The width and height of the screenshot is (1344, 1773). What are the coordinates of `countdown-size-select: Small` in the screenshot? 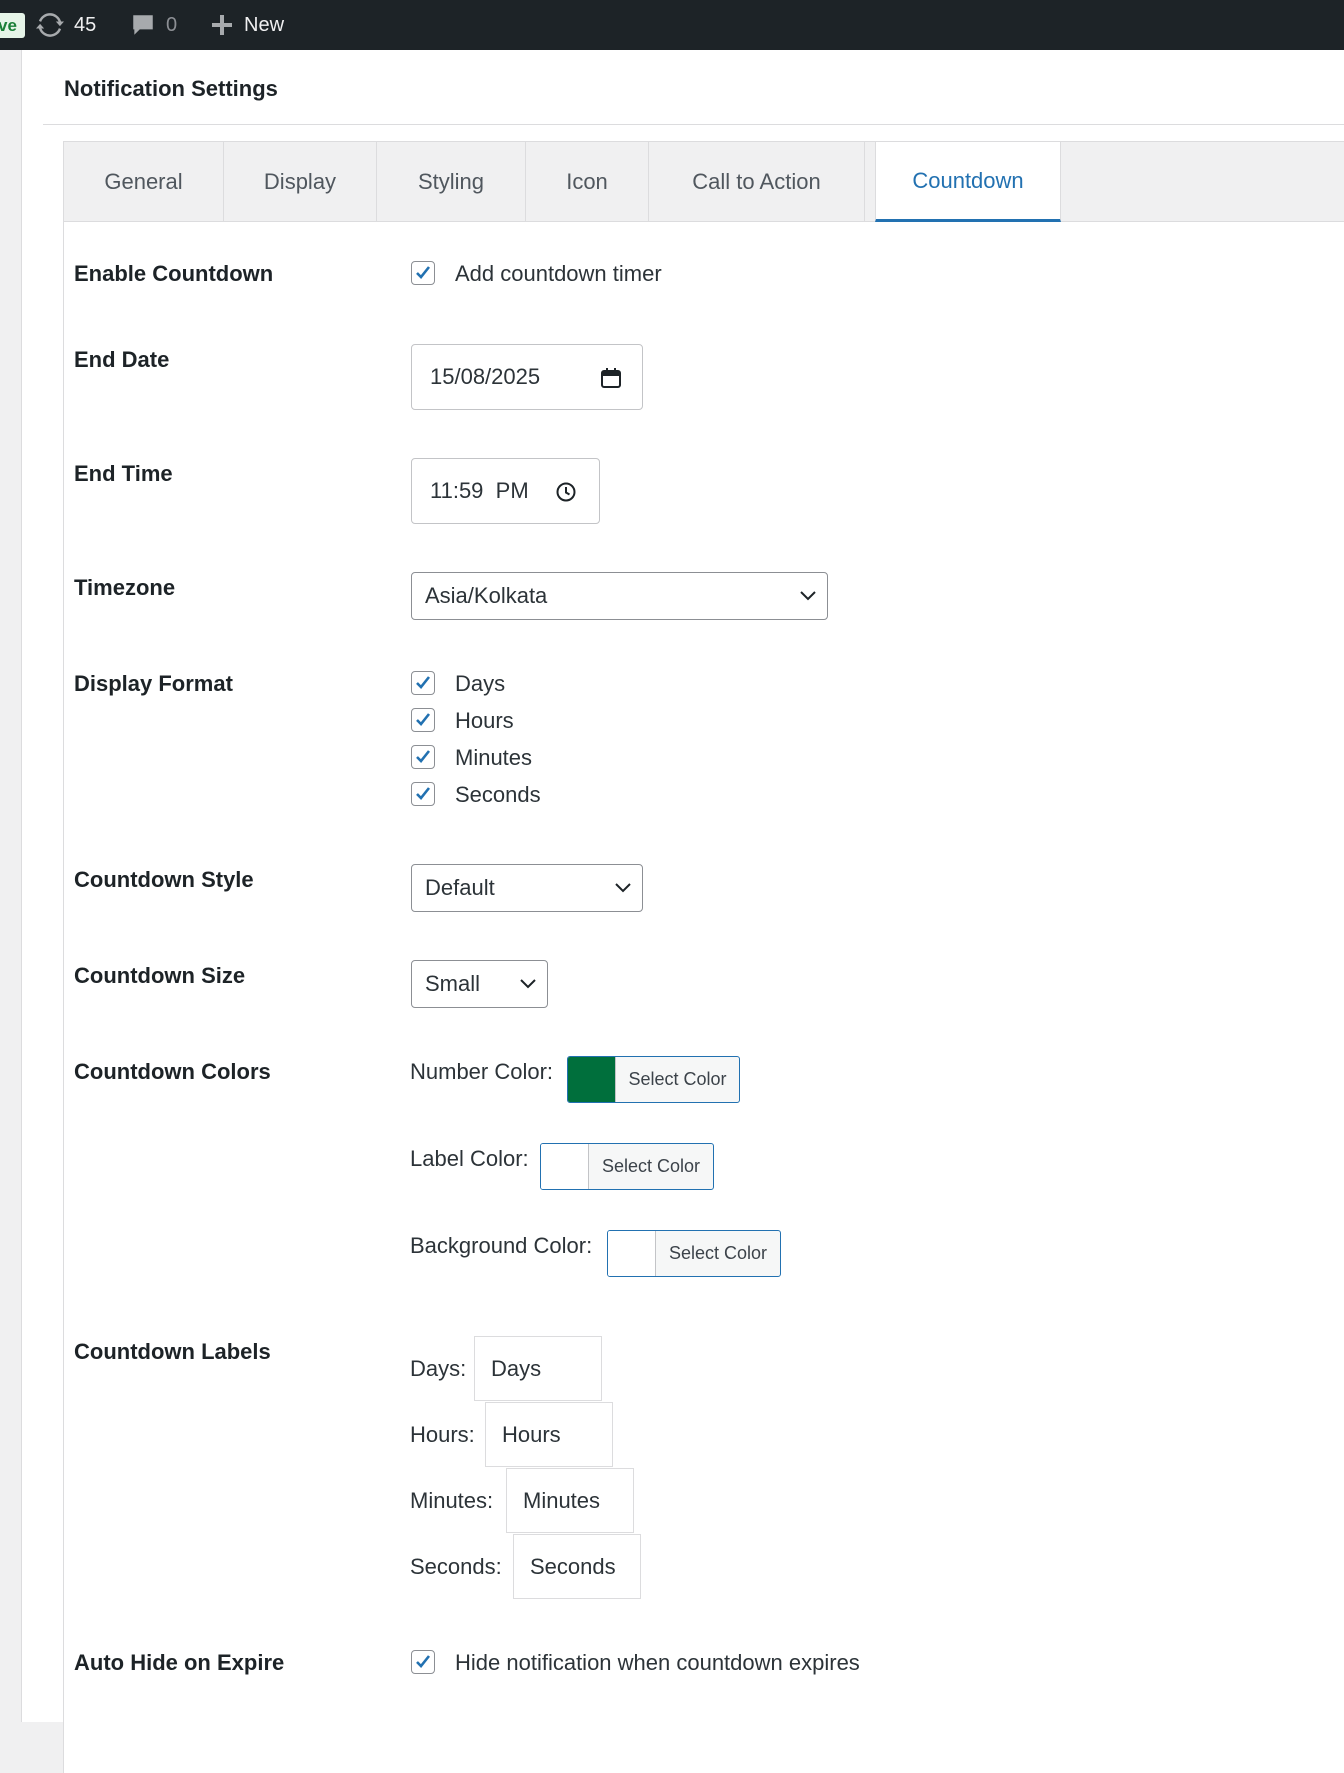 It's located at (479, 984).